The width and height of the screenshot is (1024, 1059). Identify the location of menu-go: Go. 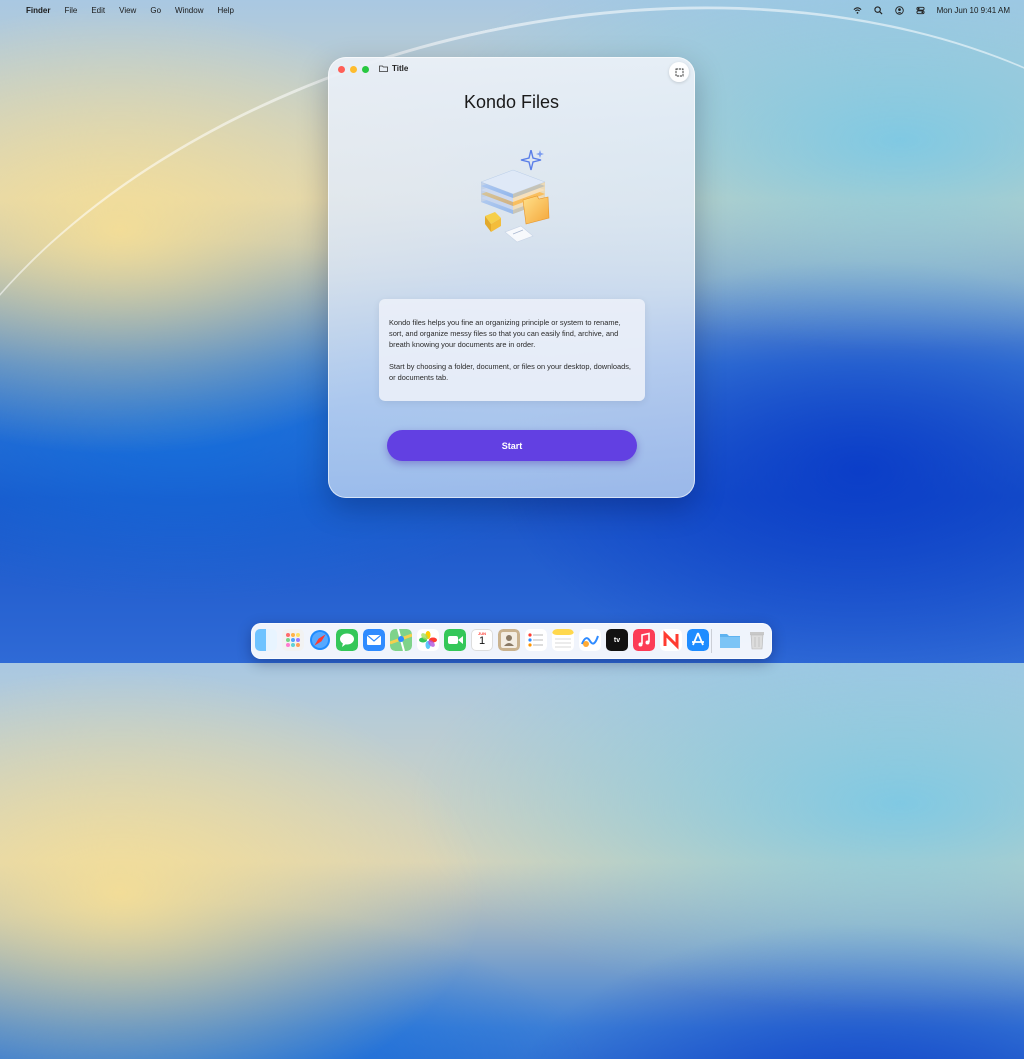
(155, 10).